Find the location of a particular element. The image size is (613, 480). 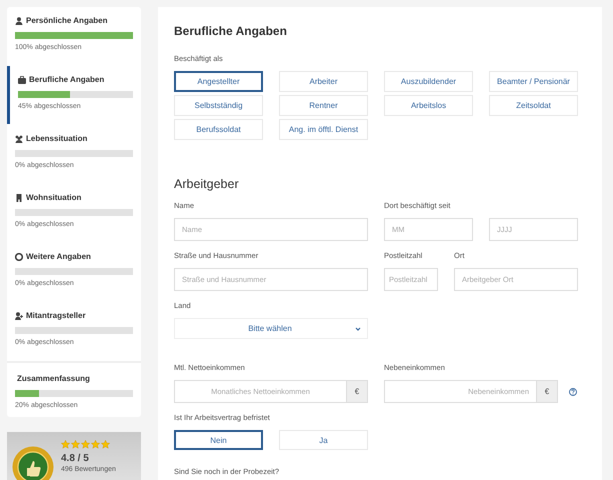

select-value: Bitte wählen is located at coordinates (270, 328).